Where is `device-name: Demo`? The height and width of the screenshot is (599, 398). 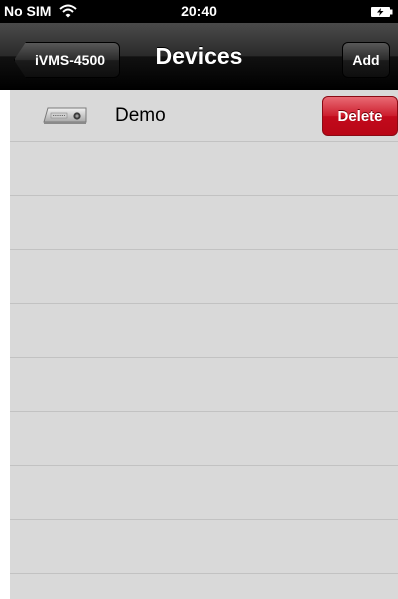
device-name: Demo is located at coordinates (140, 115).